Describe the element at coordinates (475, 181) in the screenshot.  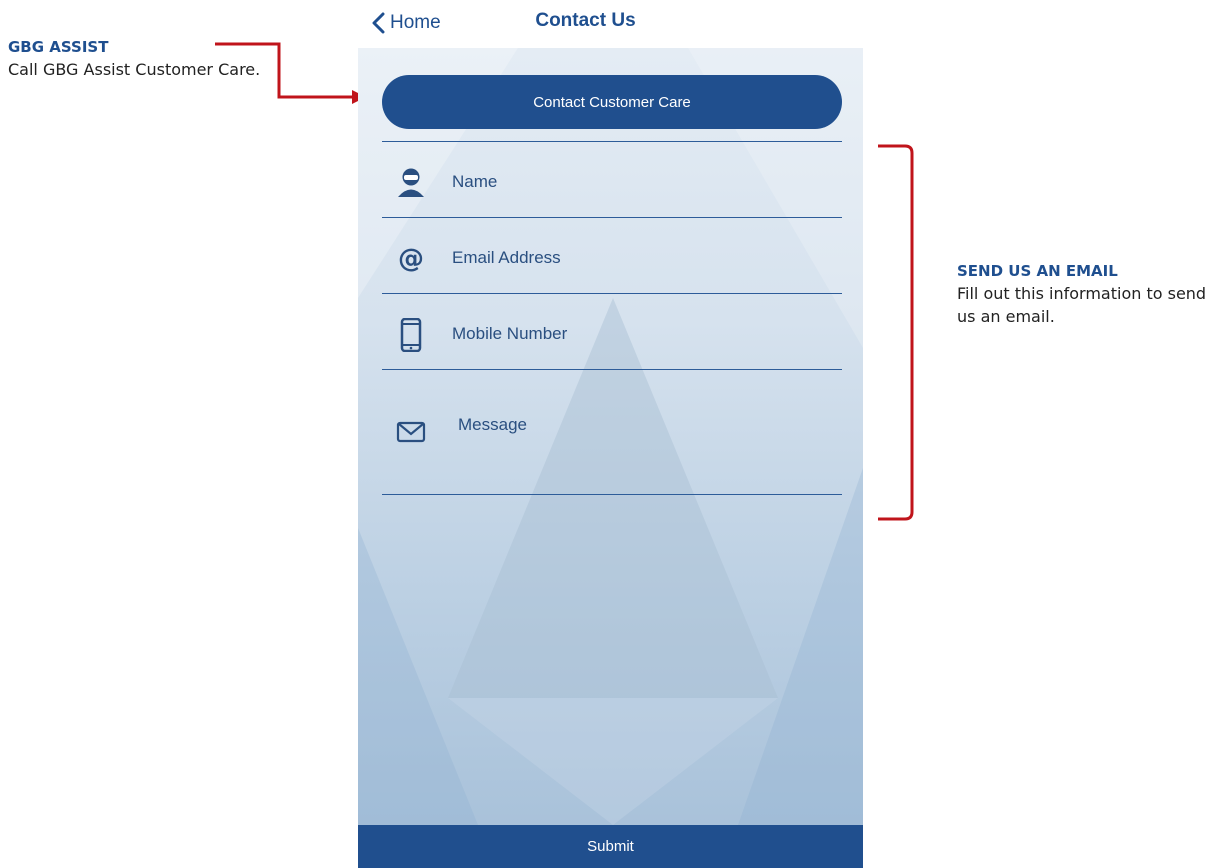
I see `name-placeholder: Name` at that location.